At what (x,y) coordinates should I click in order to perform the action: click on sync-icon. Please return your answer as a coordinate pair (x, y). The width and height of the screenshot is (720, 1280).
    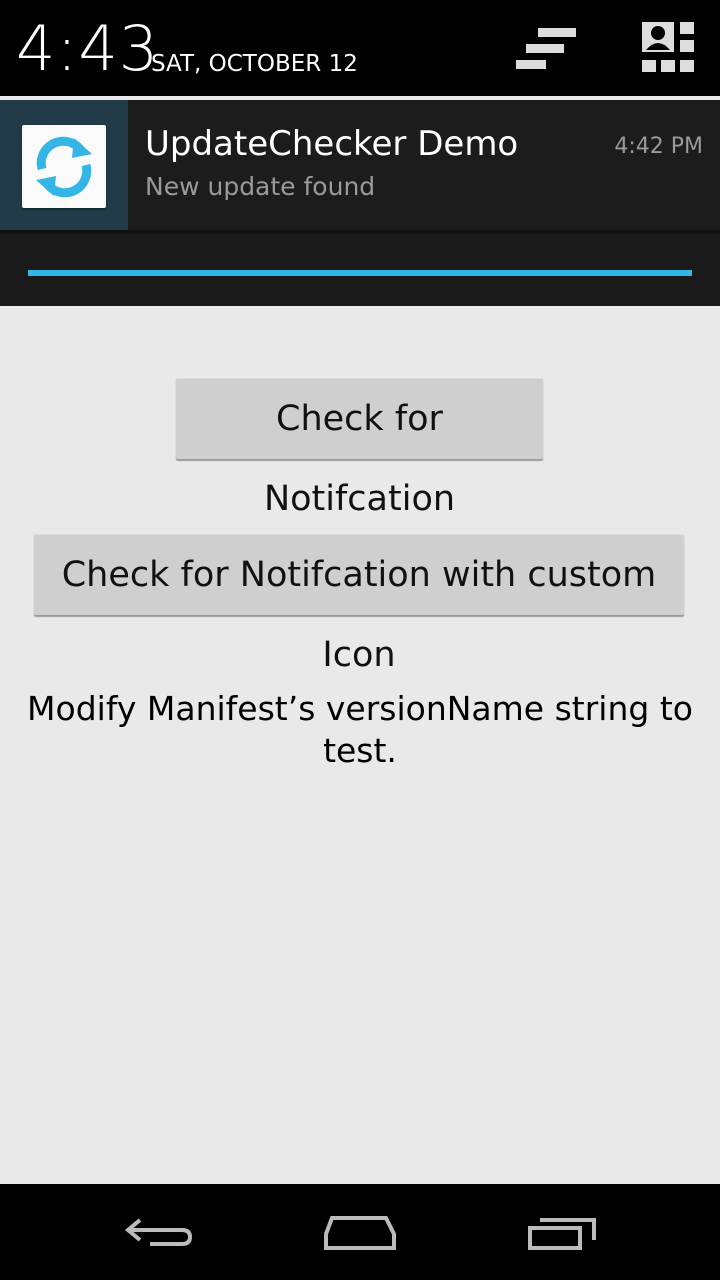
    Looking at the image, I should click on (64, 166).